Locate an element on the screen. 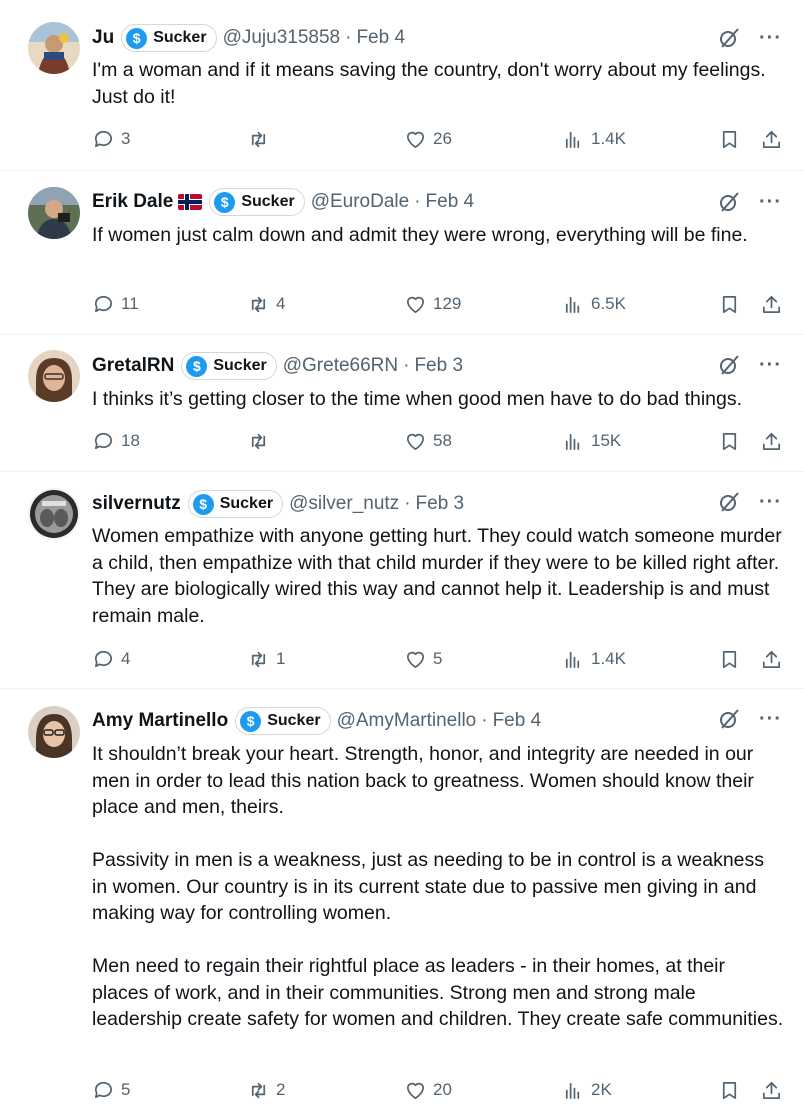 This screenshot has width=804, height=1110. user-handle: @AmyMartinello is located at coordinates (407, 721).